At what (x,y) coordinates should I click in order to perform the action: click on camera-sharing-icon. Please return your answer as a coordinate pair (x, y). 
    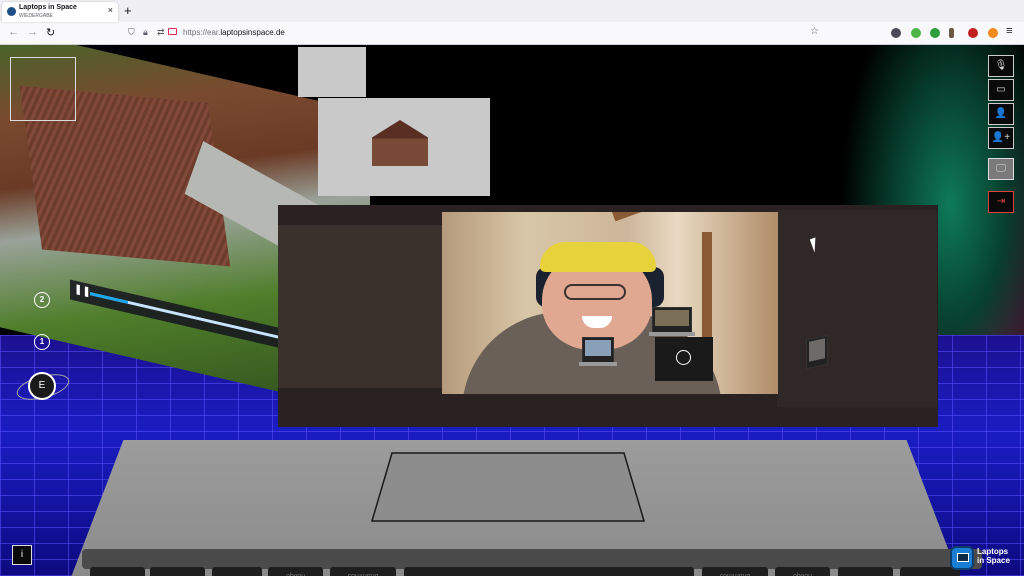
    Looking at the image, I should click on (172, 31).